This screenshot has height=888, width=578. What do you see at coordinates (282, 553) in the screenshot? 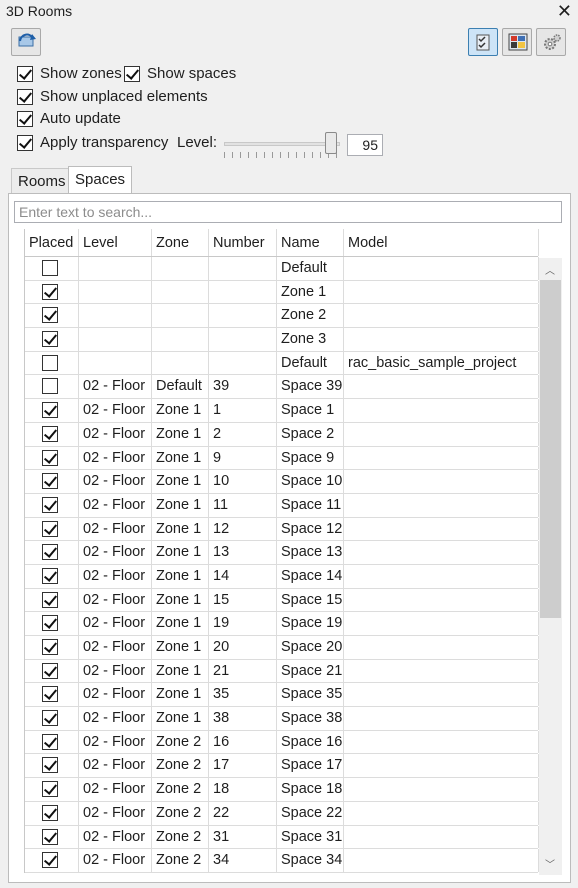
I see `table-row: 02 - Floor Zone 1 13 Space 13` at bounding box center [282, 553].